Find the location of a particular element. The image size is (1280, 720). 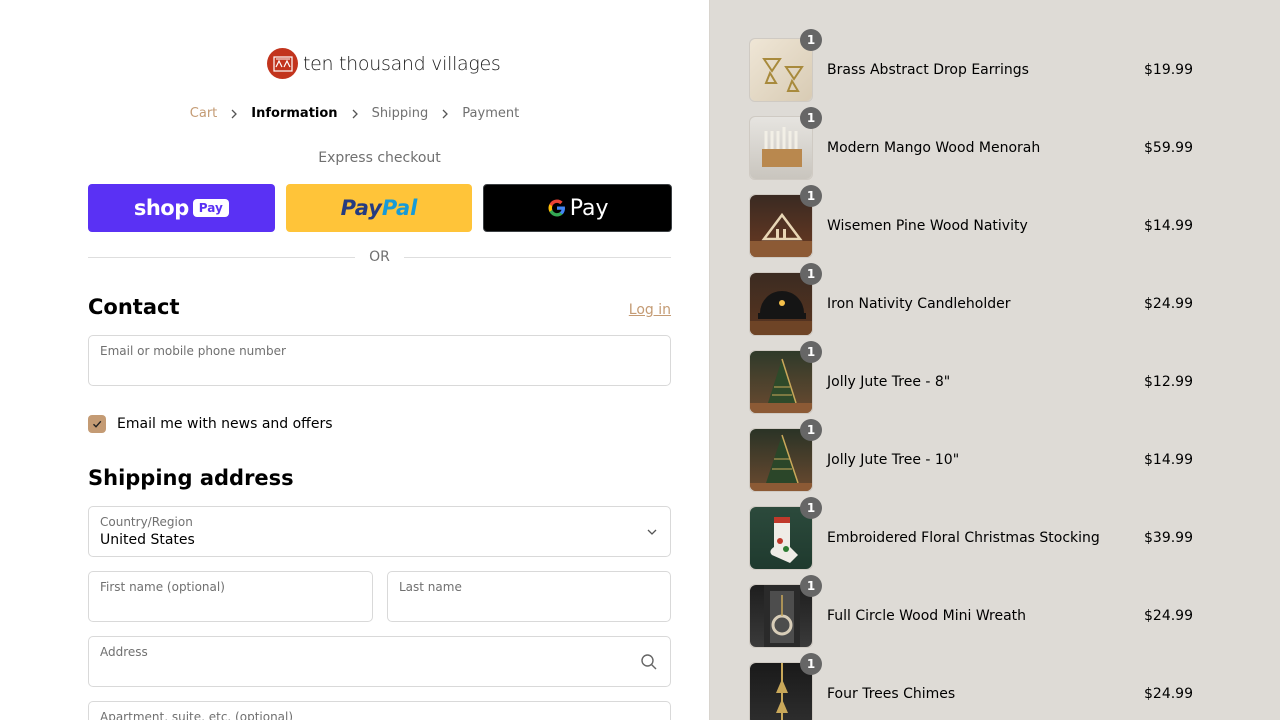

country-value: United States is located at coordinates (147, 540).